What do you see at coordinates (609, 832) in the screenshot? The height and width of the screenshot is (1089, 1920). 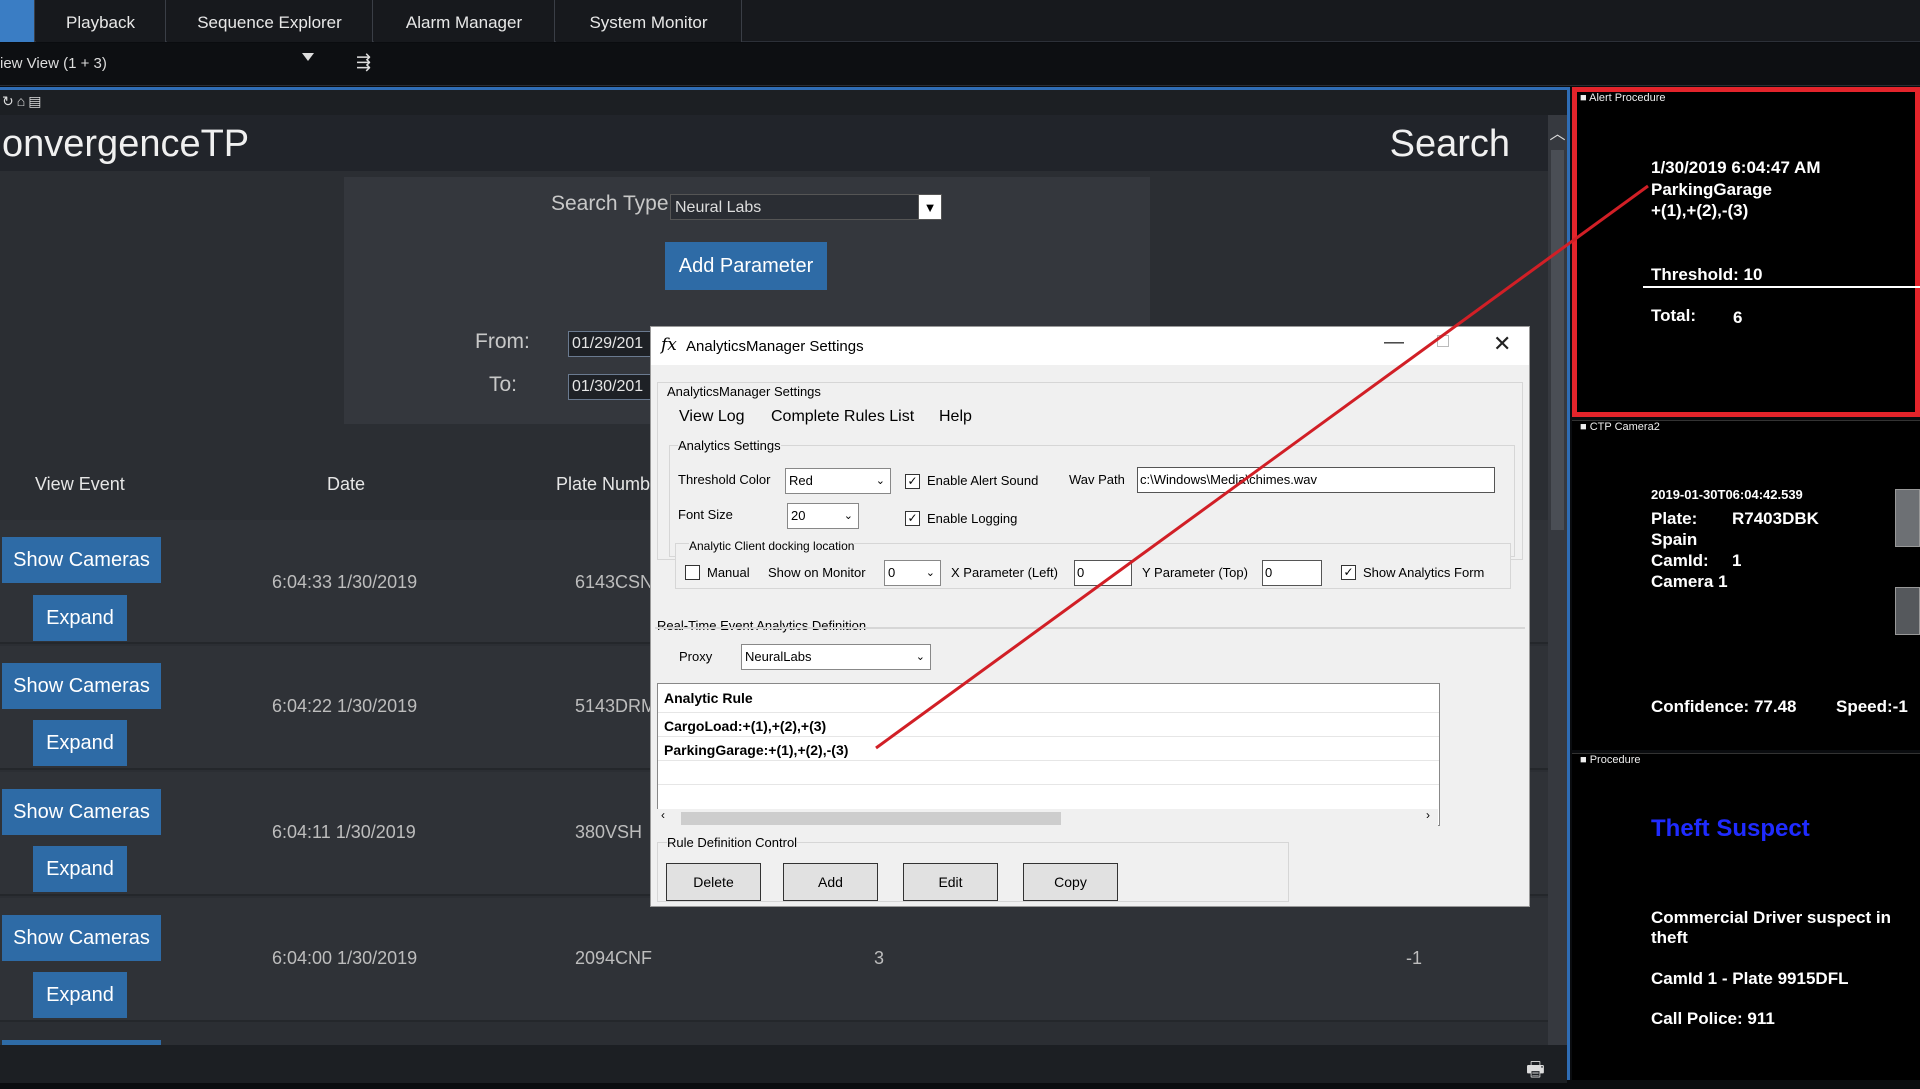 I see `row-plate: 380VSH` at bounding box center [609, 832].